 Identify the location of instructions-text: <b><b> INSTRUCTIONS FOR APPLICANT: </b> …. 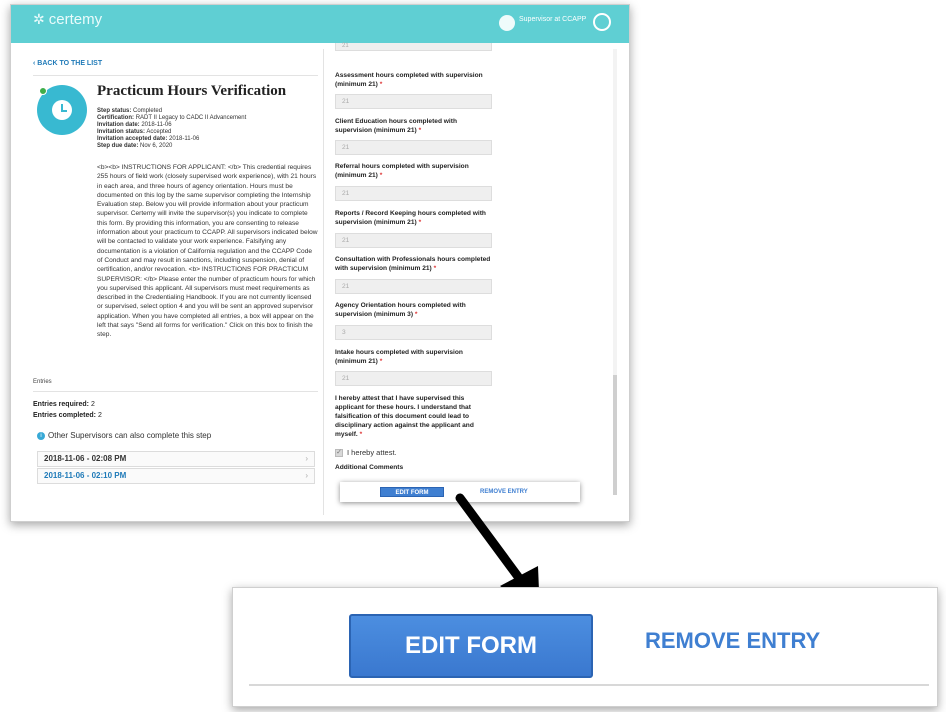
(207, 251).